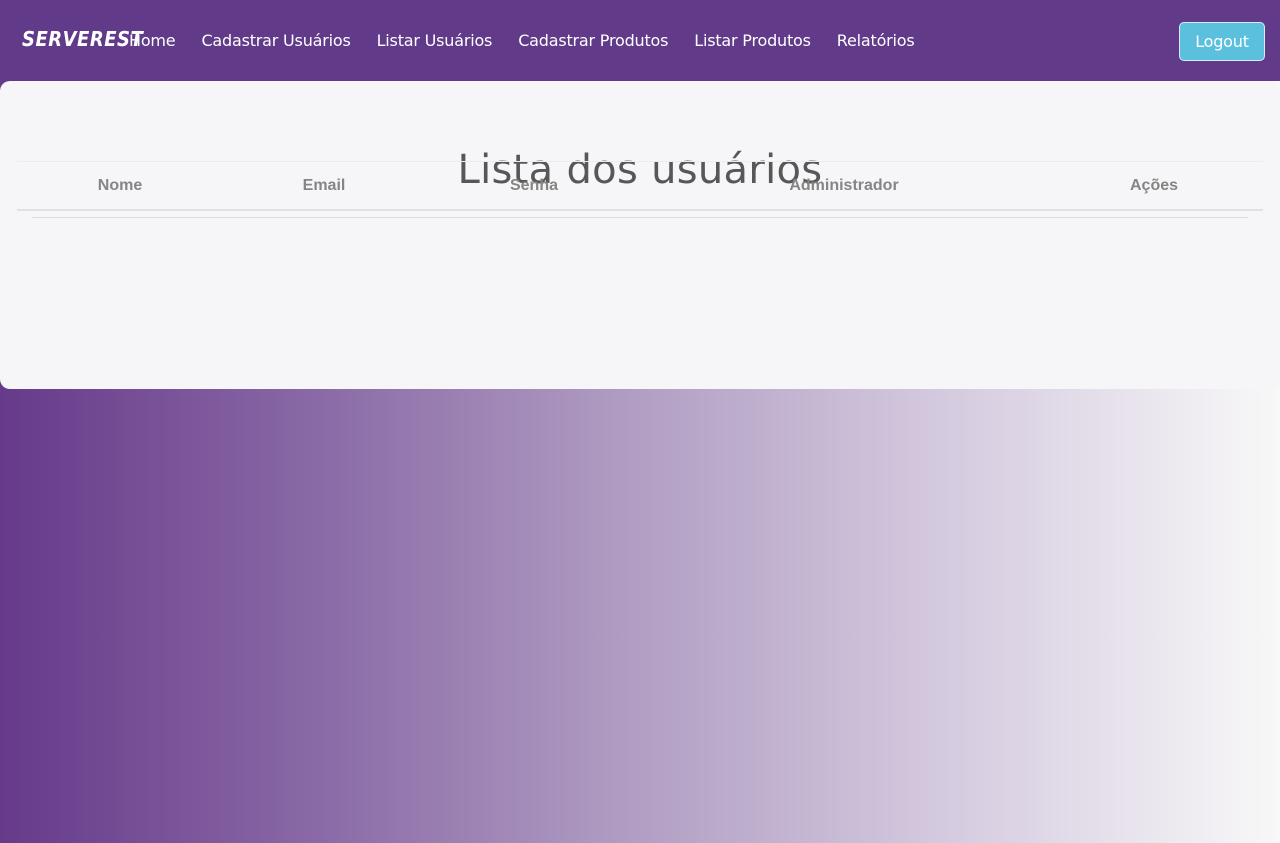  Describe the element at coordinates (752, 40) in the screenshot. I see `nav-link-listar-produtos: Listar Produtos` at that location.